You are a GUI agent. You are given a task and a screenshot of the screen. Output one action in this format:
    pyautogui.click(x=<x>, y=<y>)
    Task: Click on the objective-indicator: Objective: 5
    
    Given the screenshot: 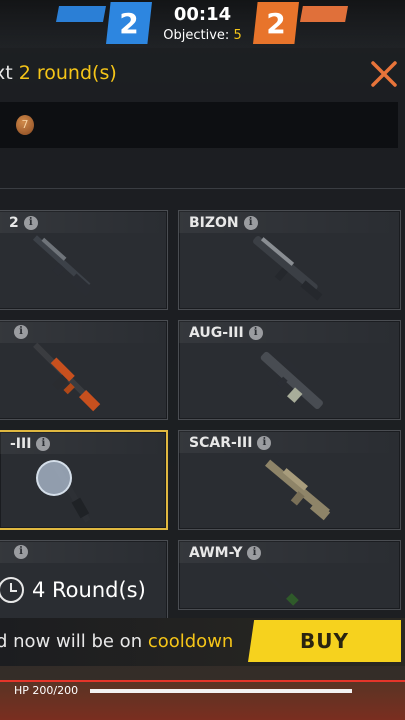 What is the action you would take?
    pyautogui.click(x=202, y=35)
    